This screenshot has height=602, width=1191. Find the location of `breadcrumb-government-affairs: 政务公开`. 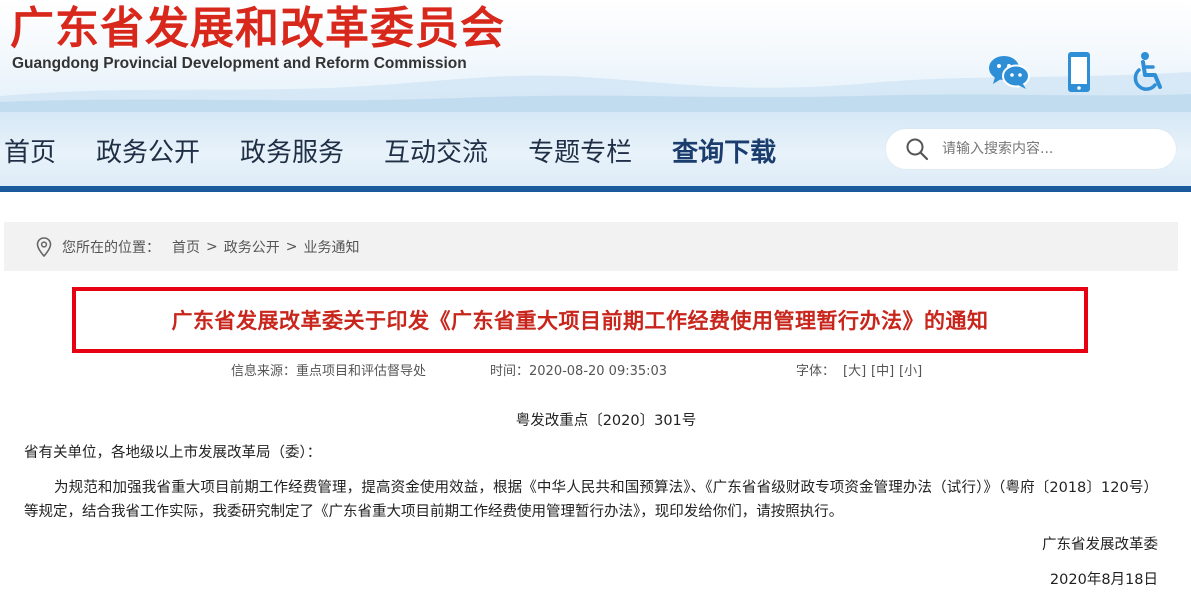

breadcrumb-government-affairs: 政务公开 is located at coordinates (252, 247).